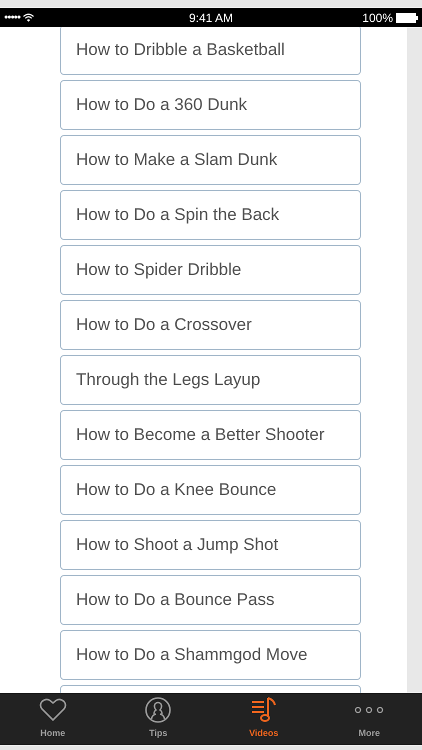  What do you see at coordinates (210, 270) in the screenshot?
I see `video-item: How to Spider Dribble` at bounding box center [210, 270].